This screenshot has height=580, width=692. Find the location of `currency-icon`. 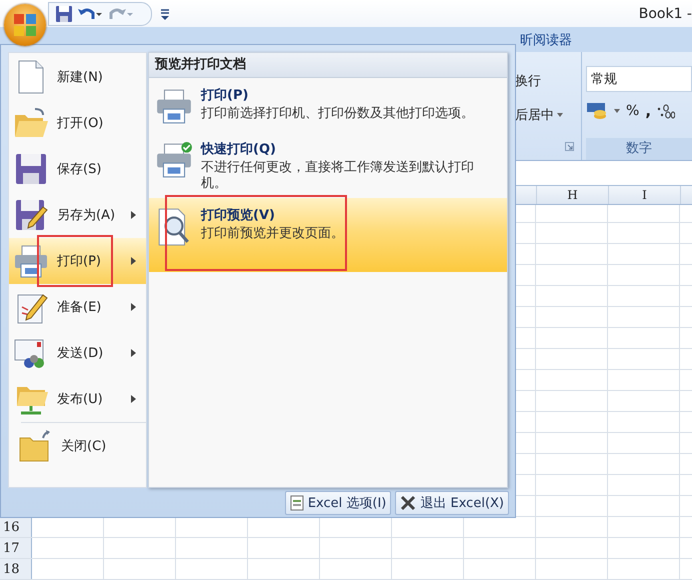

currency-icon is located at coordinates (597, 111).